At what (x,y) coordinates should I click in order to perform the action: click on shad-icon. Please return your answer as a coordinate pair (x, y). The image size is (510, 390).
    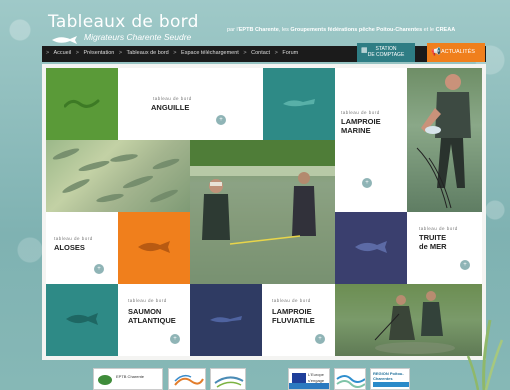
    Looking at the image, I should click on (154, 247).